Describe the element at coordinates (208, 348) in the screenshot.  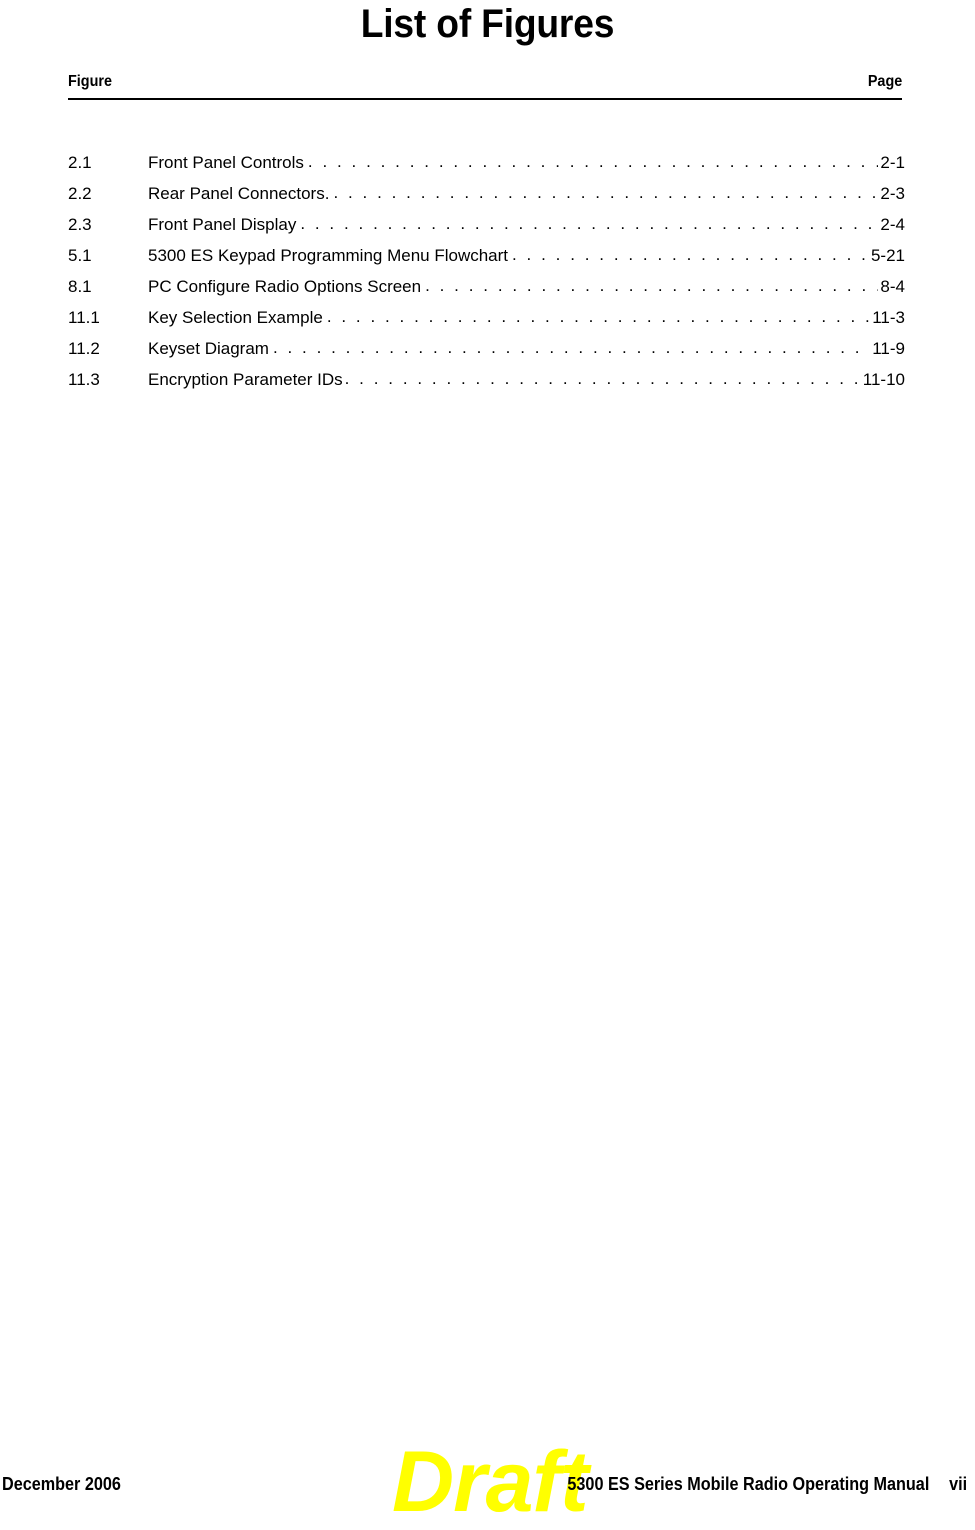
I see `figure-title: Keyset Diagram` at that location.